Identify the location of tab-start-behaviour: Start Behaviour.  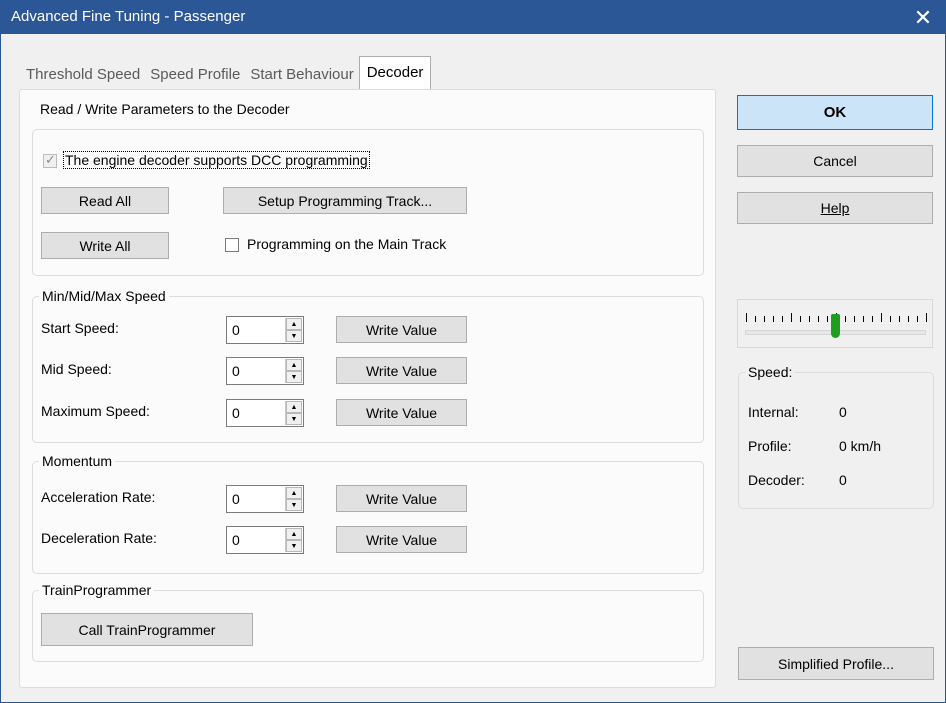
(301, 76).